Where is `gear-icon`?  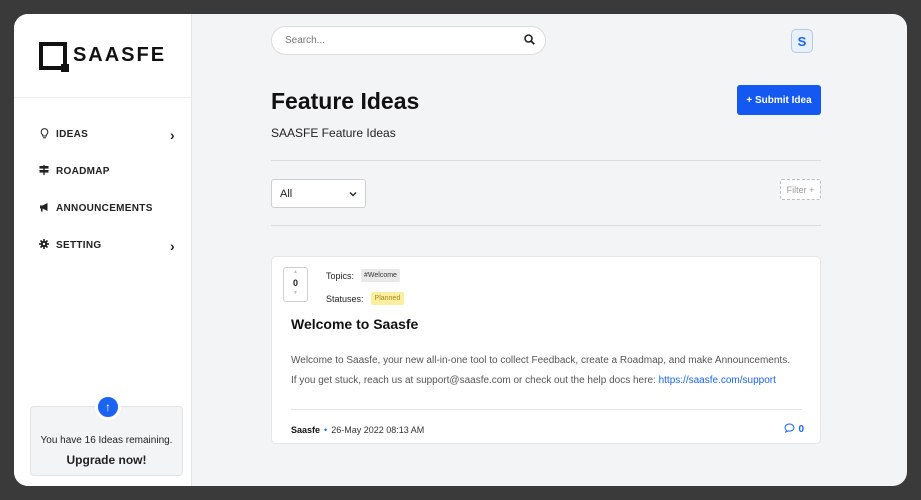 gear-icon is located at coordinates (44, 245).